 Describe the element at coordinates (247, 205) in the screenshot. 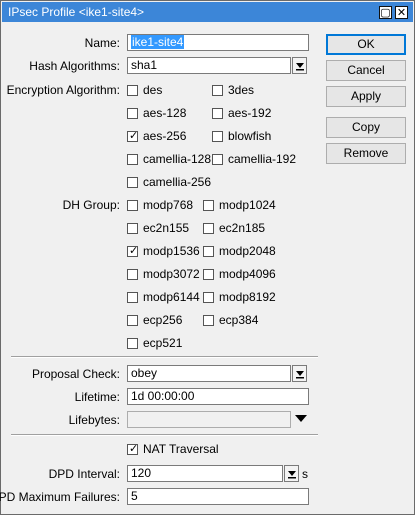

I see `dh-modp1024-label: modp1024` at that location.